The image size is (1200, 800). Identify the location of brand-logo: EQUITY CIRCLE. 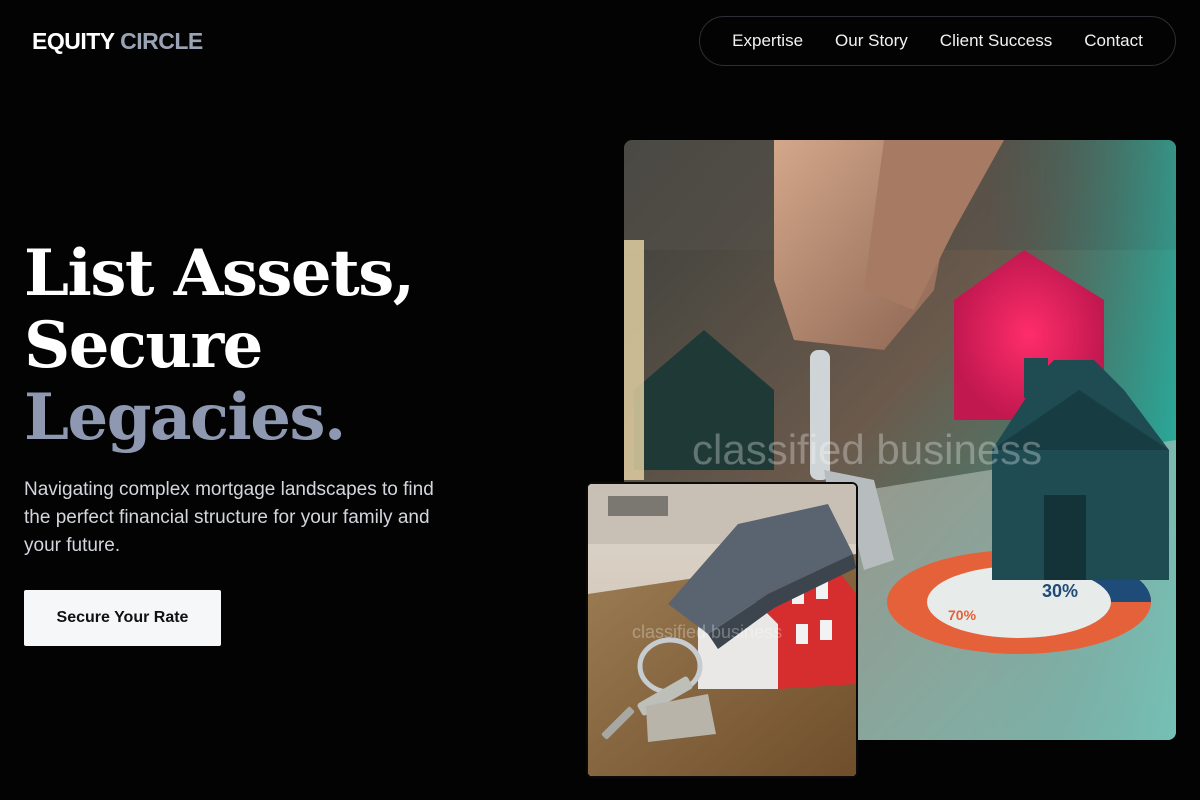
(117, 41).